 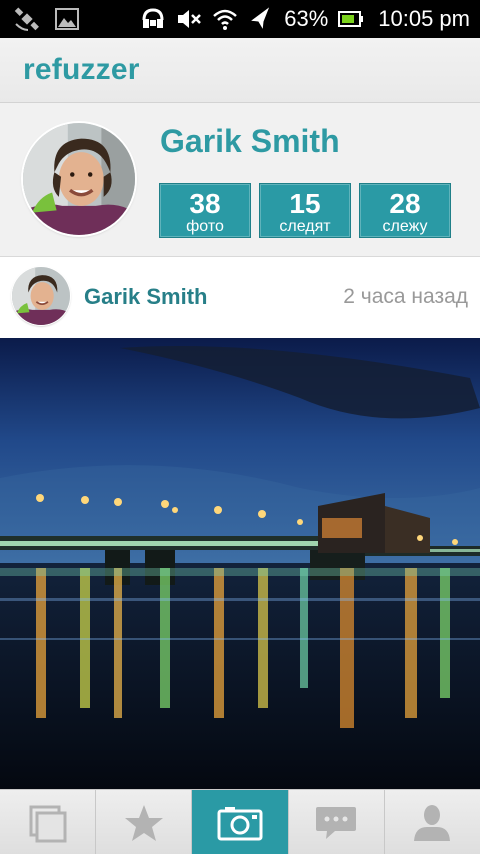 What do you see at coordinates (205, 226) in the screenshot?
I see `stat-photos-label: фото` at bounding box center [205, 226].